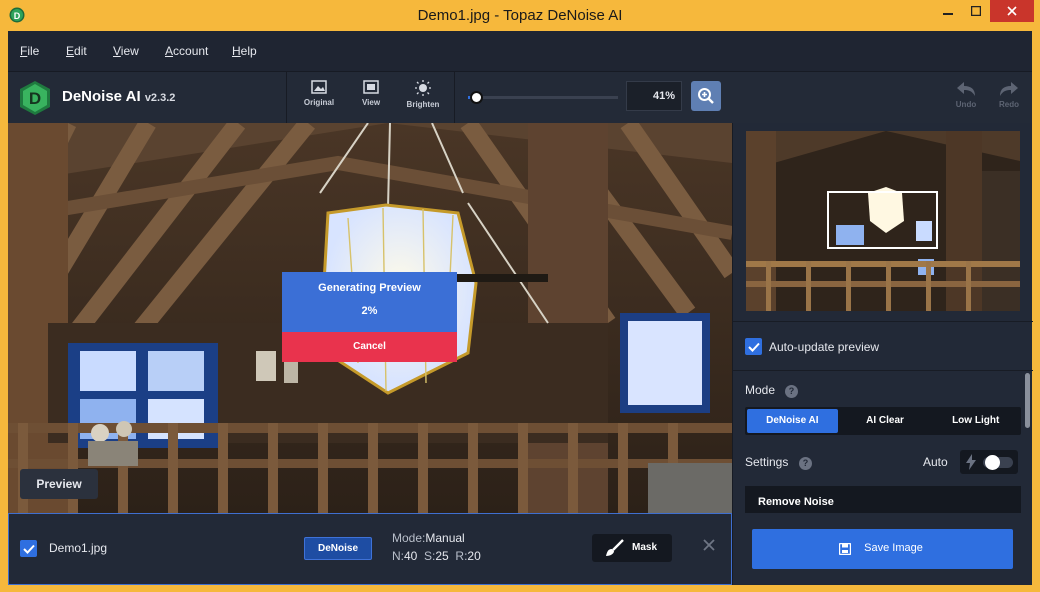 The image size is (1040, 592). Describe the element at coordinates (543, 97) in the screenshot. I see `zoom-slider` at that location.